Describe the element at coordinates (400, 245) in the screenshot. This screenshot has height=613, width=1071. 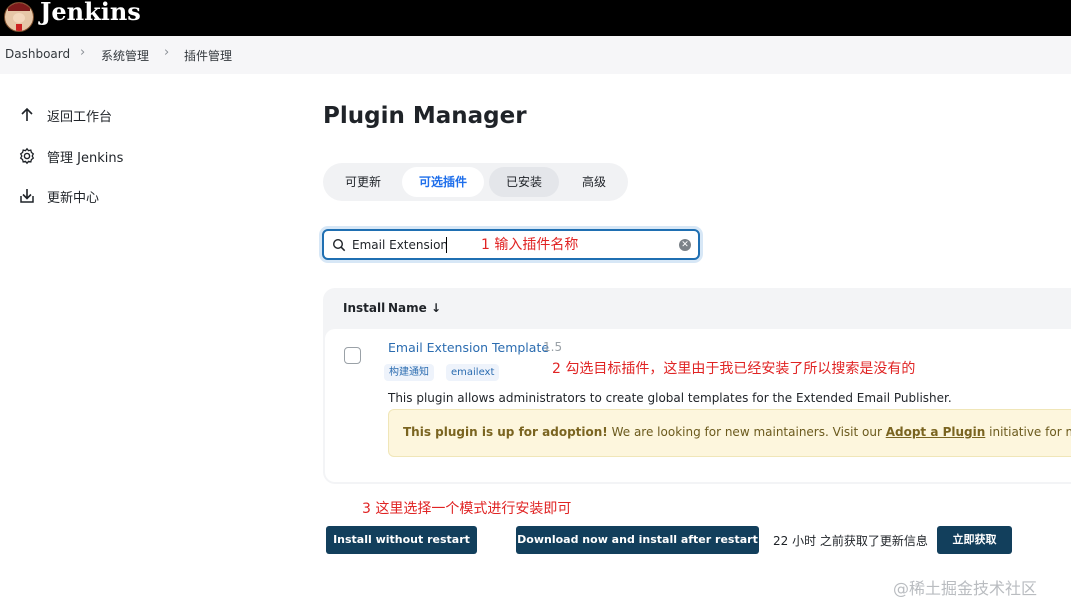
I see `search-input: Email Extension` at that location.